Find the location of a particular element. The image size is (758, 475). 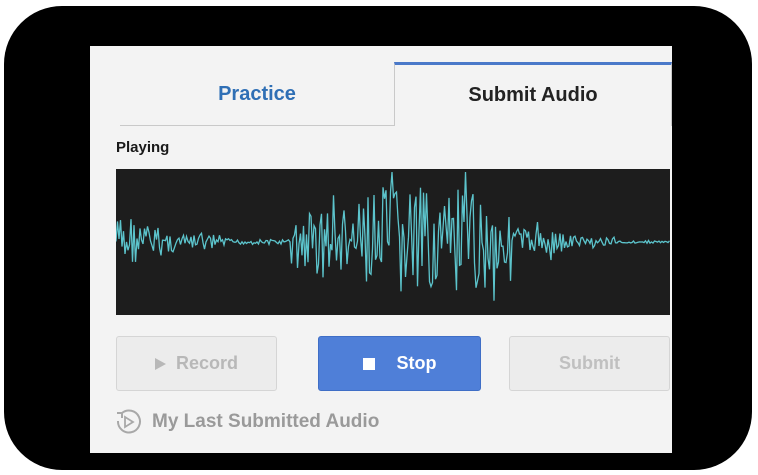

stop-icon is located at coordinates (368, 363).